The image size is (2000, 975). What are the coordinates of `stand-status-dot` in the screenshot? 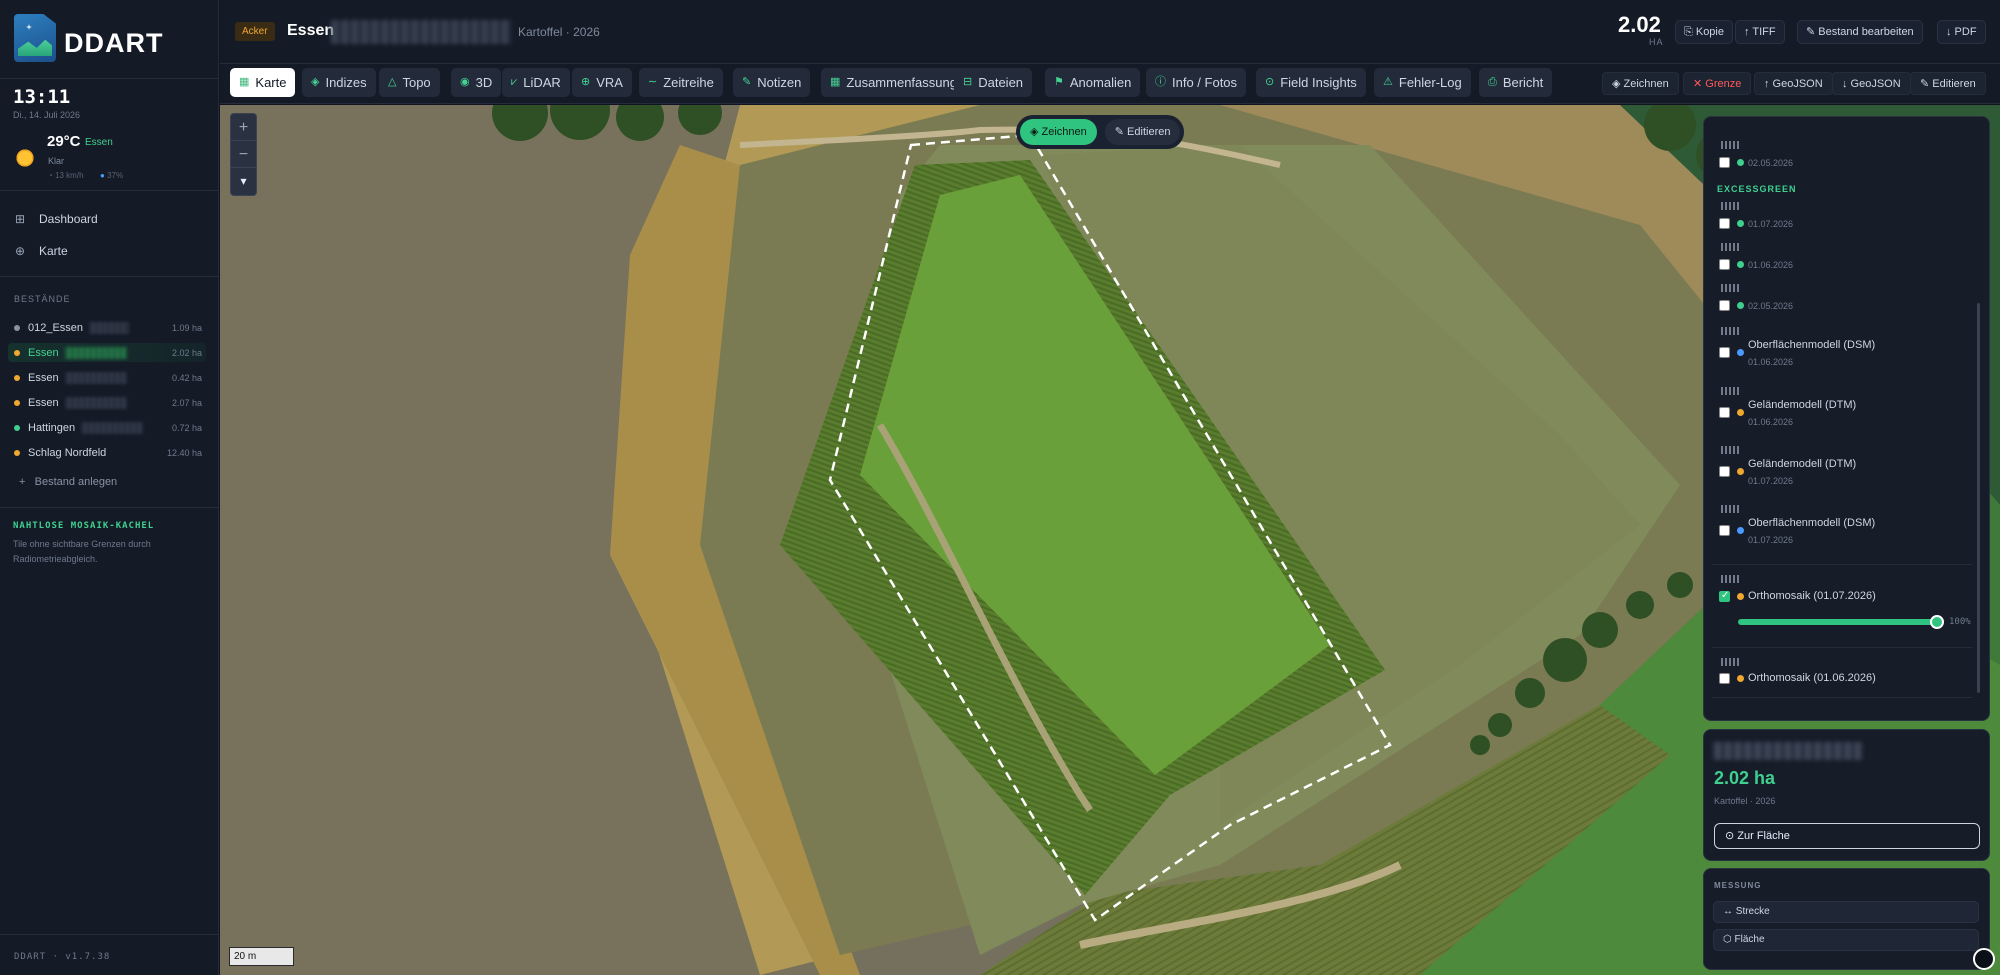 It's located at (17, 377).